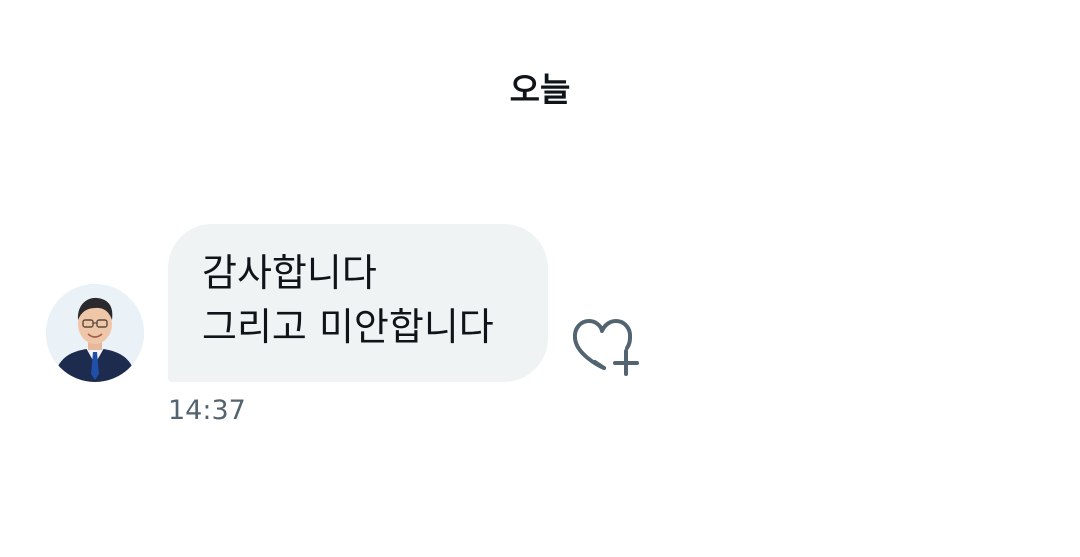 The height and width of the screenshot is (557, 1080). What do you see at coordinates (540, 89) in the screenshot?
I see `date-divider: 오늘` at bounding box center [540, 89].